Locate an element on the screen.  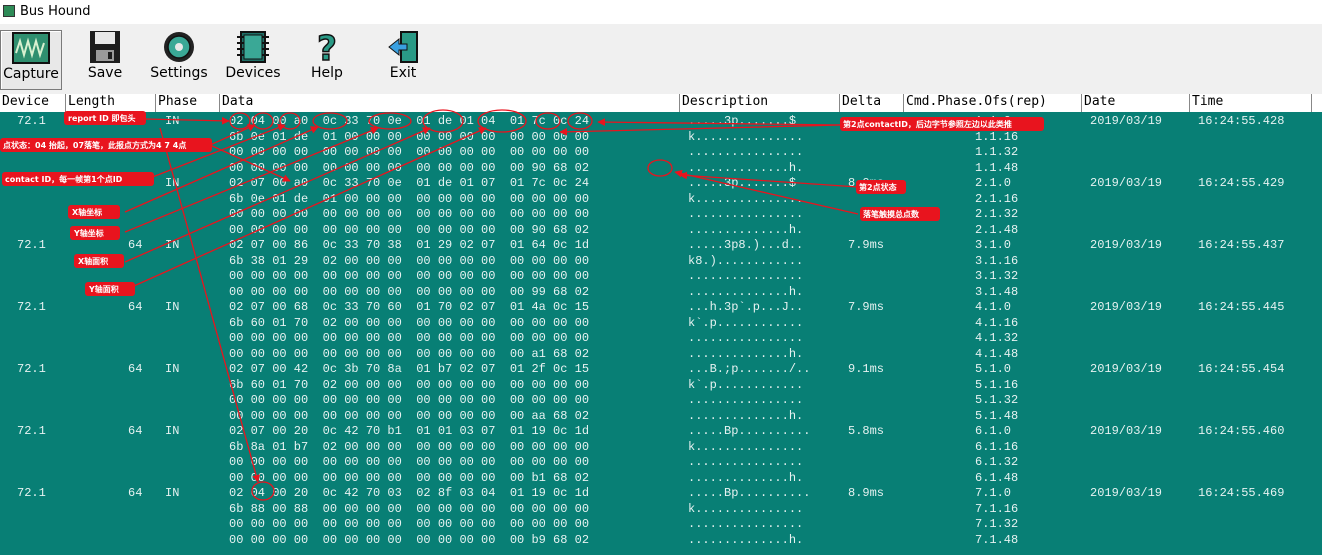
chip-icon is located at coordinates (253, 47).